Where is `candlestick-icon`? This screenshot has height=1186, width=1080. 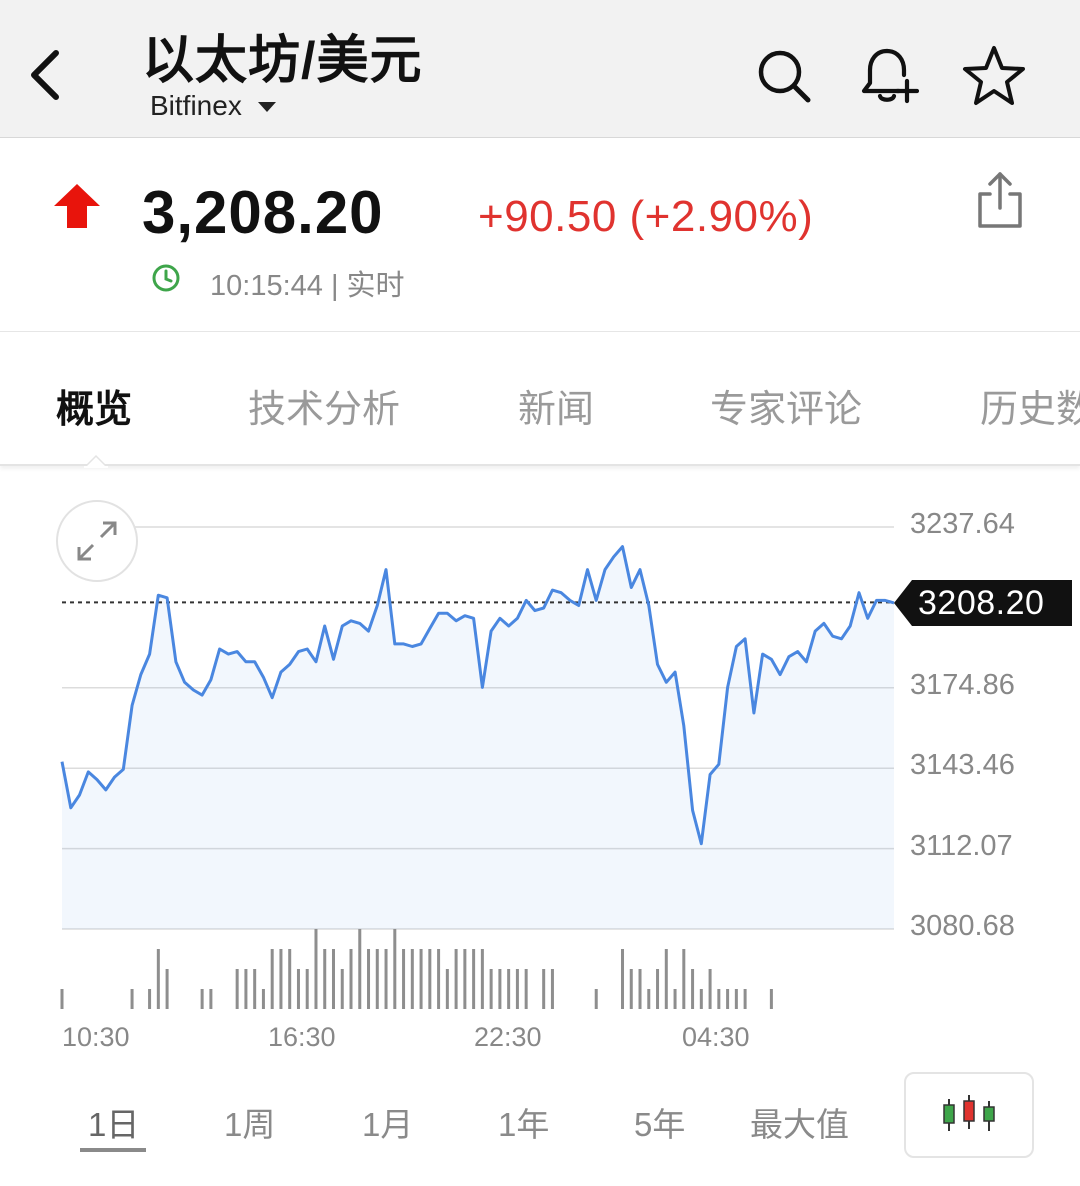 candlestick-icon is located at coordinates (969, 1113).